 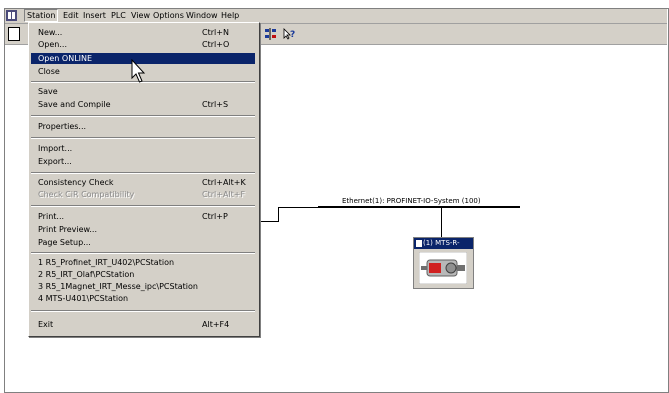 What do you see at coordinates (143, 324) in the screenshot?
I see `menu-item-exit: Exit Alt+F4` at bounding box center [143, 324].